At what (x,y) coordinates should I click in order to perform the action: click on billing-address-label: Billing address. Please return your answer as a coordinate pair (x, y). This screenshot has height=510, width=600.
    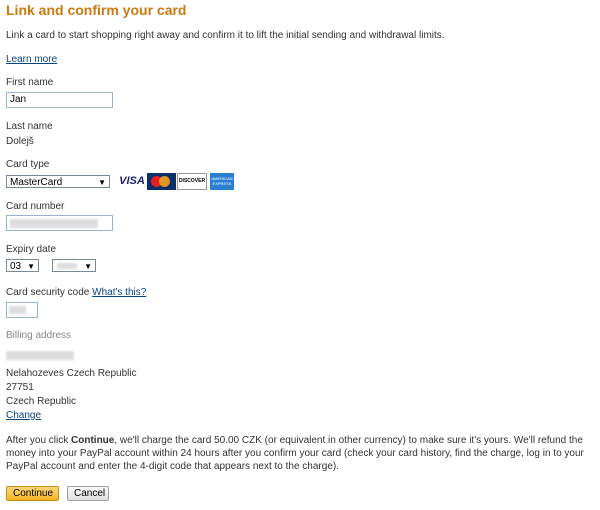
    Looking at the image, I should click on (39, 335).